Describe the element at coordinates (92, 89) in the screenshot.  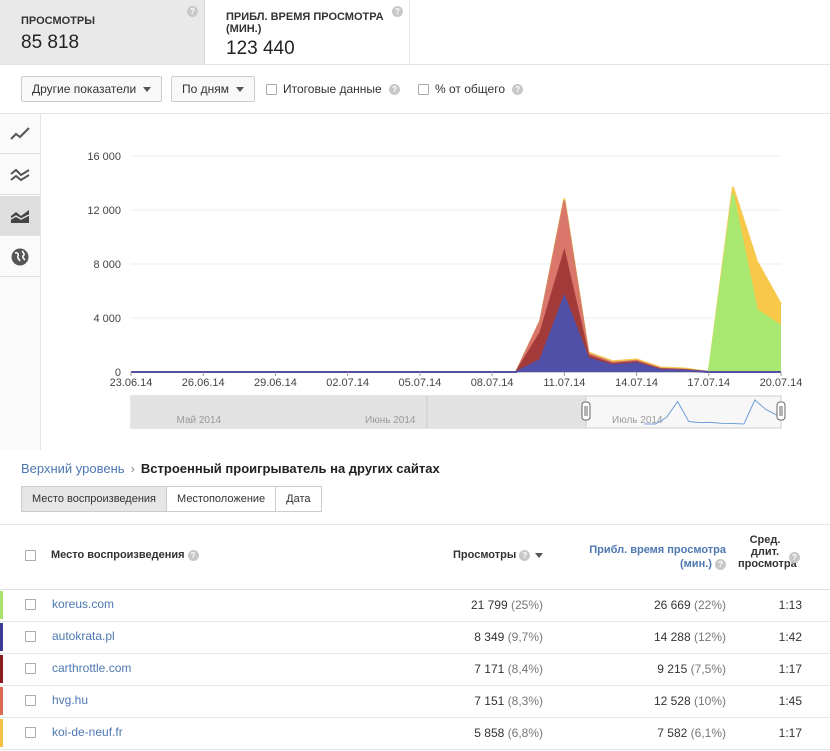
I see `other-metrics-dropdown: Другие показатели` at that location.